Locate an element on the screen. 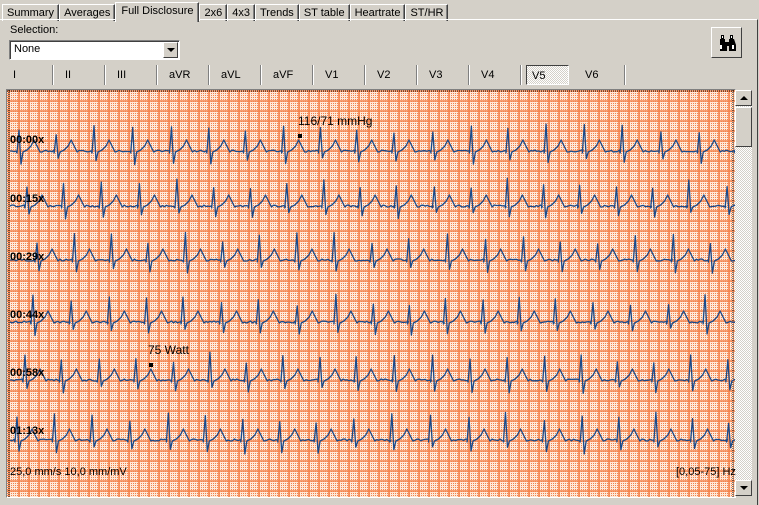  bp-marker is located at coordinates (300, 136).